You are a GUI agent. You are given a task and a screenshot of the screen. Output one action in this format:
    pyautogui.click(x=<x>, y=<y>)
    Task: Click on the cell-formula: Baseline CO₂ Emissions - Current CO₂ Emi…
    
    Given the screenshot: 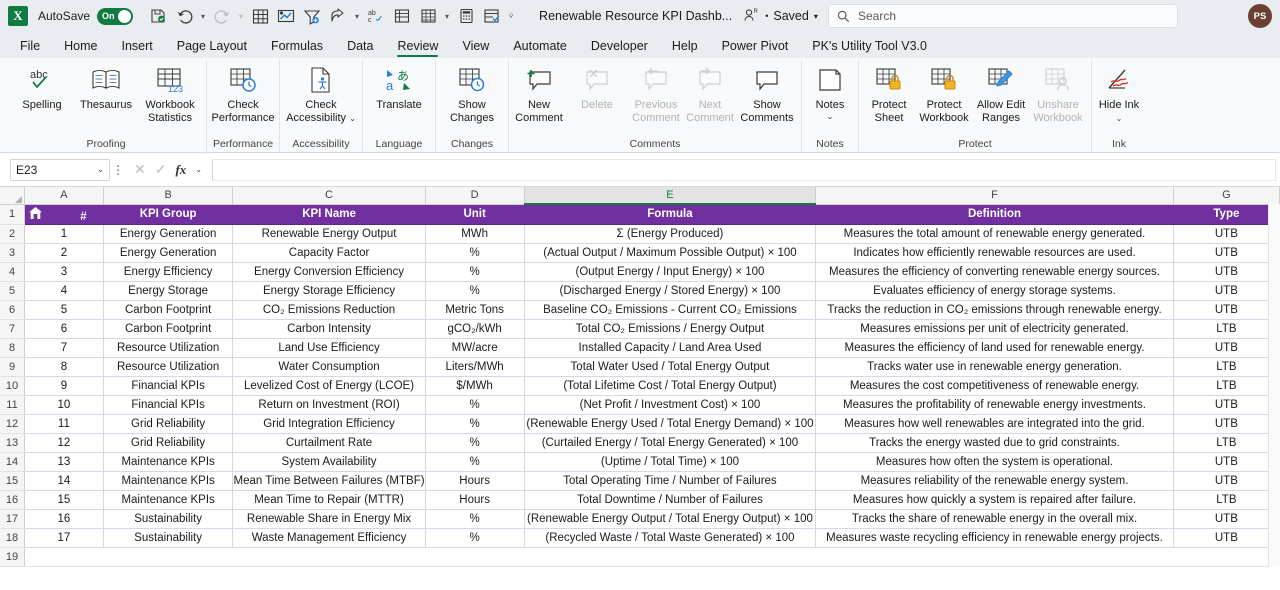 What is the action you would take?
    pyautogui.click(x=670, y=310)
    